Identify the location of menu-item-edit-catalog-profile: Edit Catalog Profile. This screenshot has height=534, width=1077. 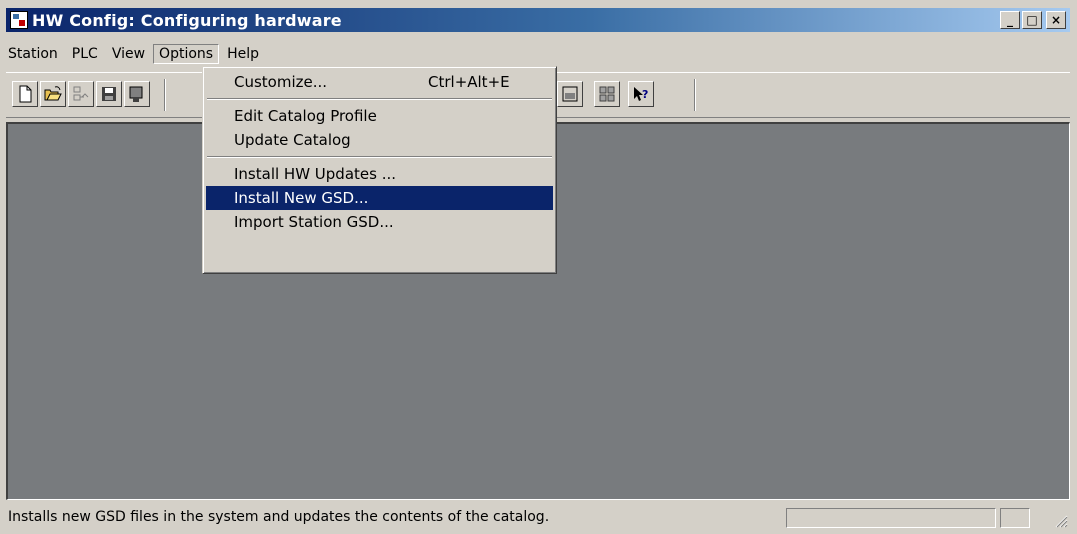
(379, 116).